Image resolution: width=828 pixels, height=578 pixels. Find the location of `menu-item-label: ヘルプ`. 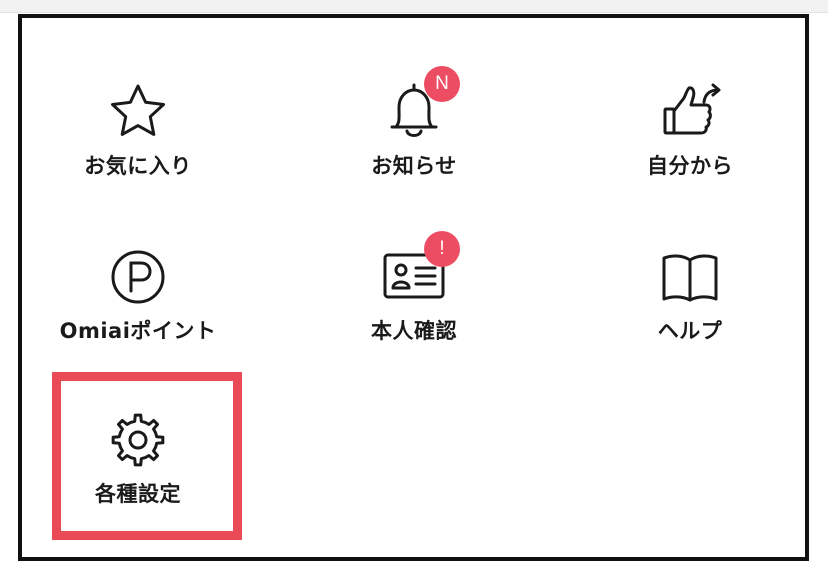

menu-item-label: ヘルプ is located at coordinates (690, 331).